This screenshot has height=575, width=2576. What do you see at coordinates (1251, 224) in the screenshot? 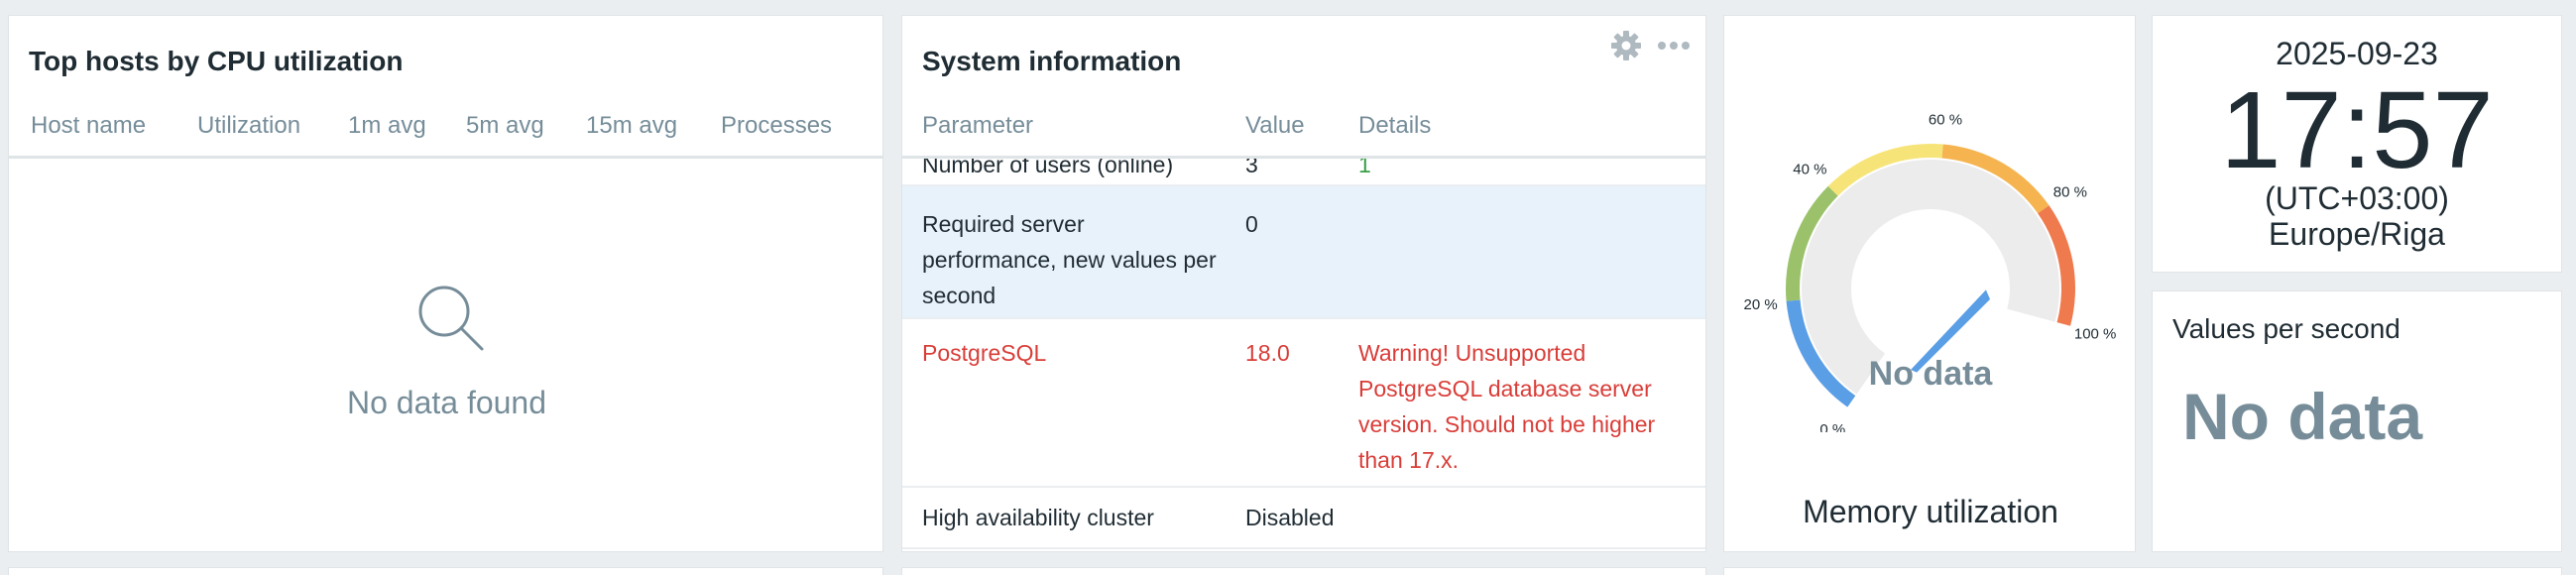
I see `value-cell: 0` at bounding box center [1251, 224].